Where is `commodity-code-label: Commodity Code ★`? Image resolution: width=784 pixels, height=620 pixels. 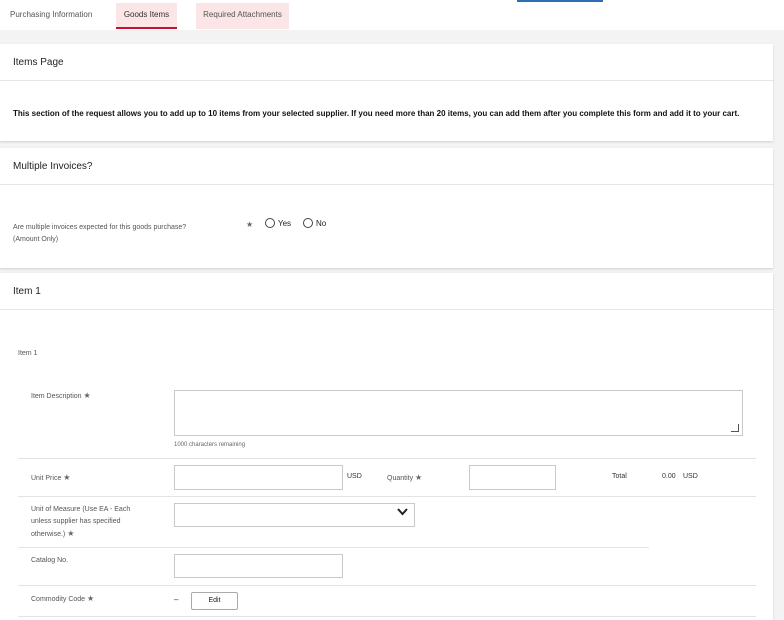
commodity-code-label: Commodity Code ★ is located at coordinates (93, 599).